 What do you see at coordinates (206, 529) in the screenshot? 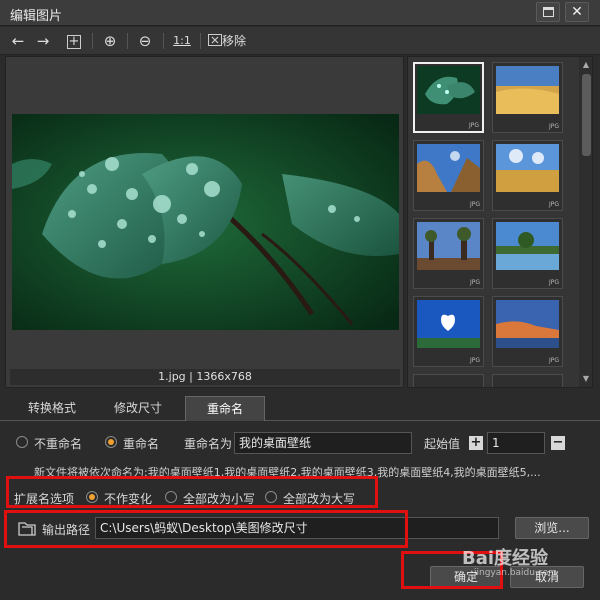
I see `output-highlight-box` at bounding box center [206, 529].